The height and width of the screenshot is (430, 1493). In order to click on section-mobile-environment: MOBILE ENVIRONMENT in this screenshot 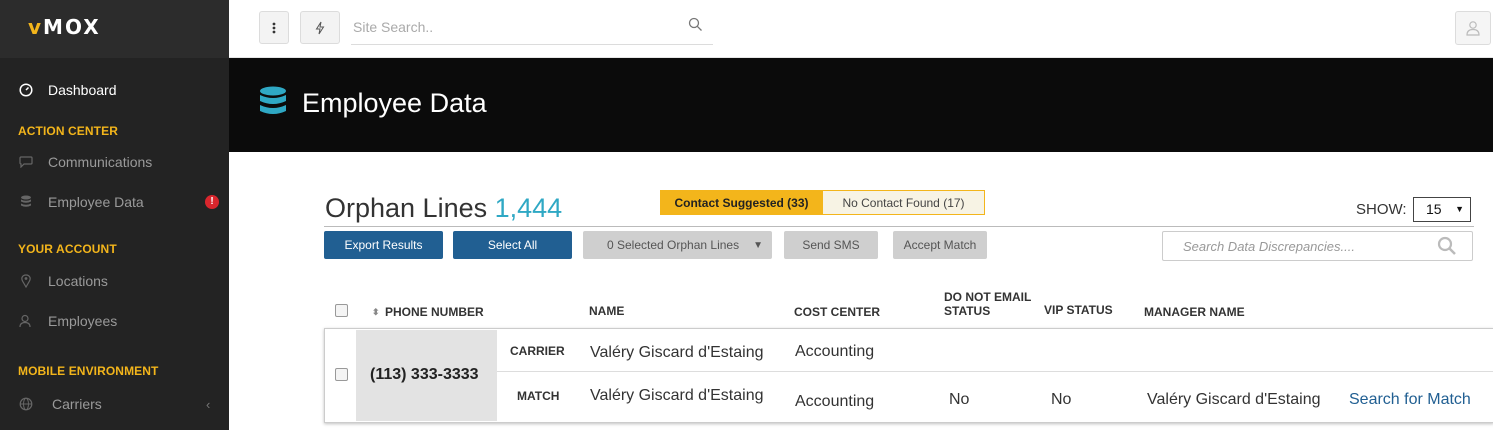, I will do `click(88, 371)`.